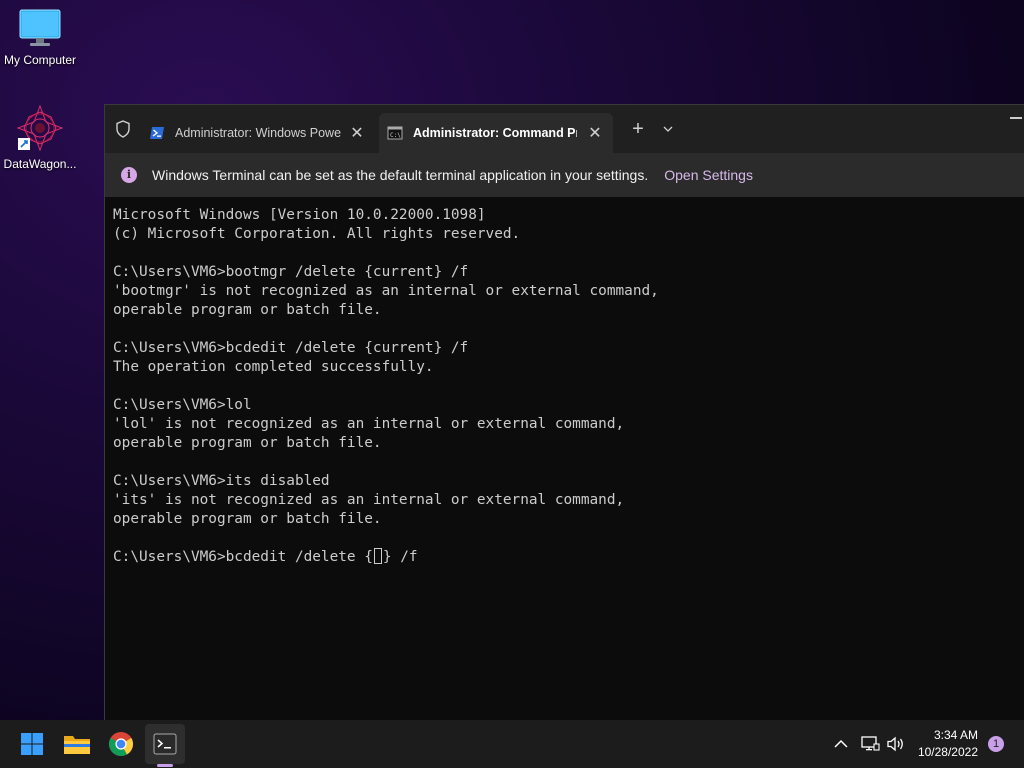 This screenshot has height=768, width=1024. Describe the element at coordinates (157, 133) in the screenshot. I see `powershell-icon` at that location.